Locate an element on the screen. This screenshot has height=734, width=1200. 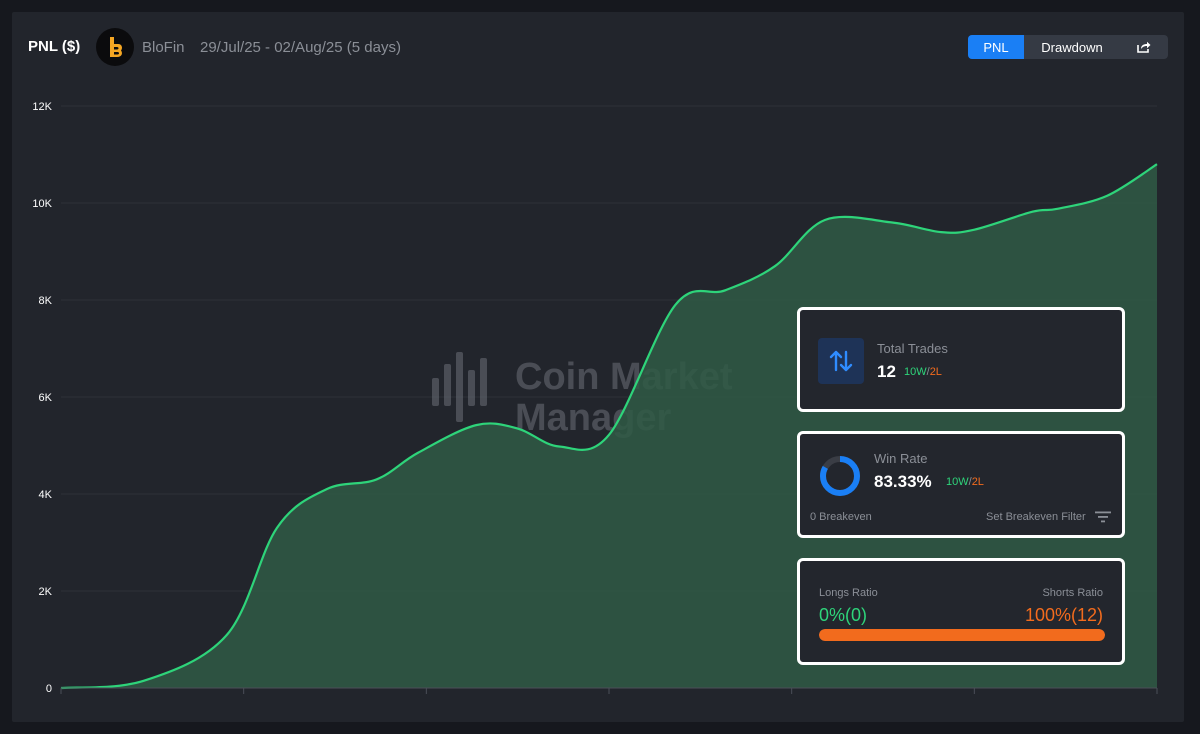
y-tick-label: 10K is located at coordinates (42, 204).